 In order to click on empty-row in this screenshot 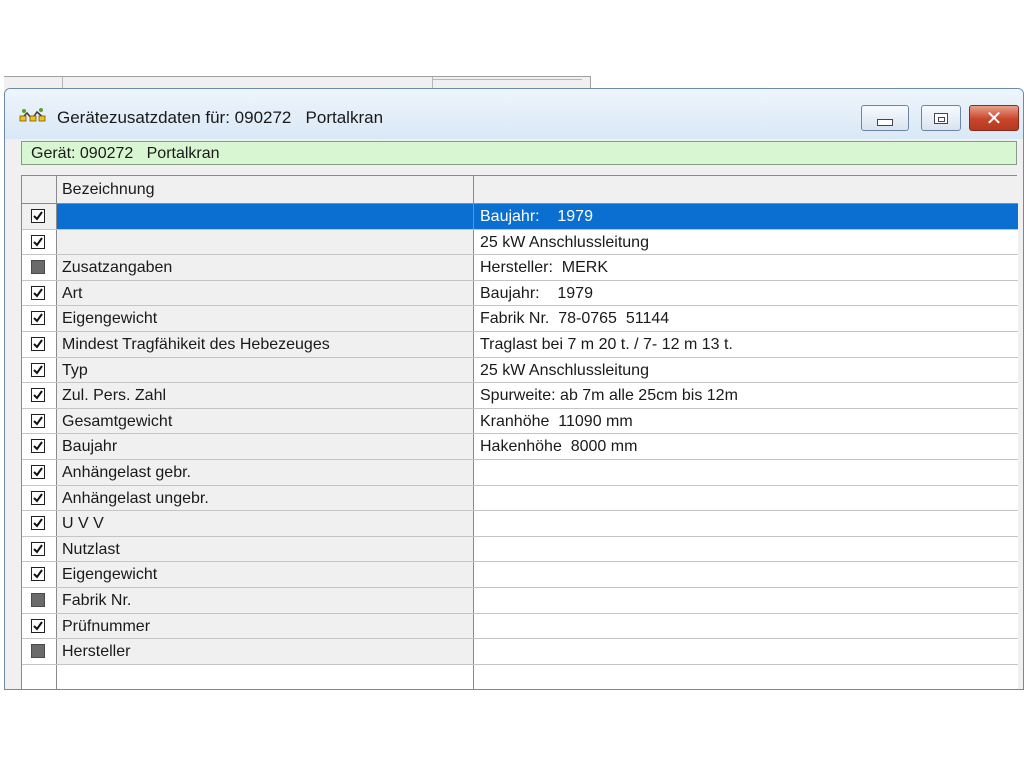, I will do `click(520, 676)`.